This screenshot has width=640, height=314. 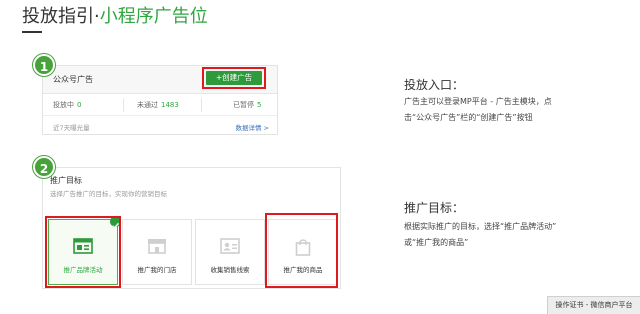 What do you see at coordinates (71, 128) in the screenshot?
I see `impressions-label: 近7天曝光量` at bounding box center [71, 128].